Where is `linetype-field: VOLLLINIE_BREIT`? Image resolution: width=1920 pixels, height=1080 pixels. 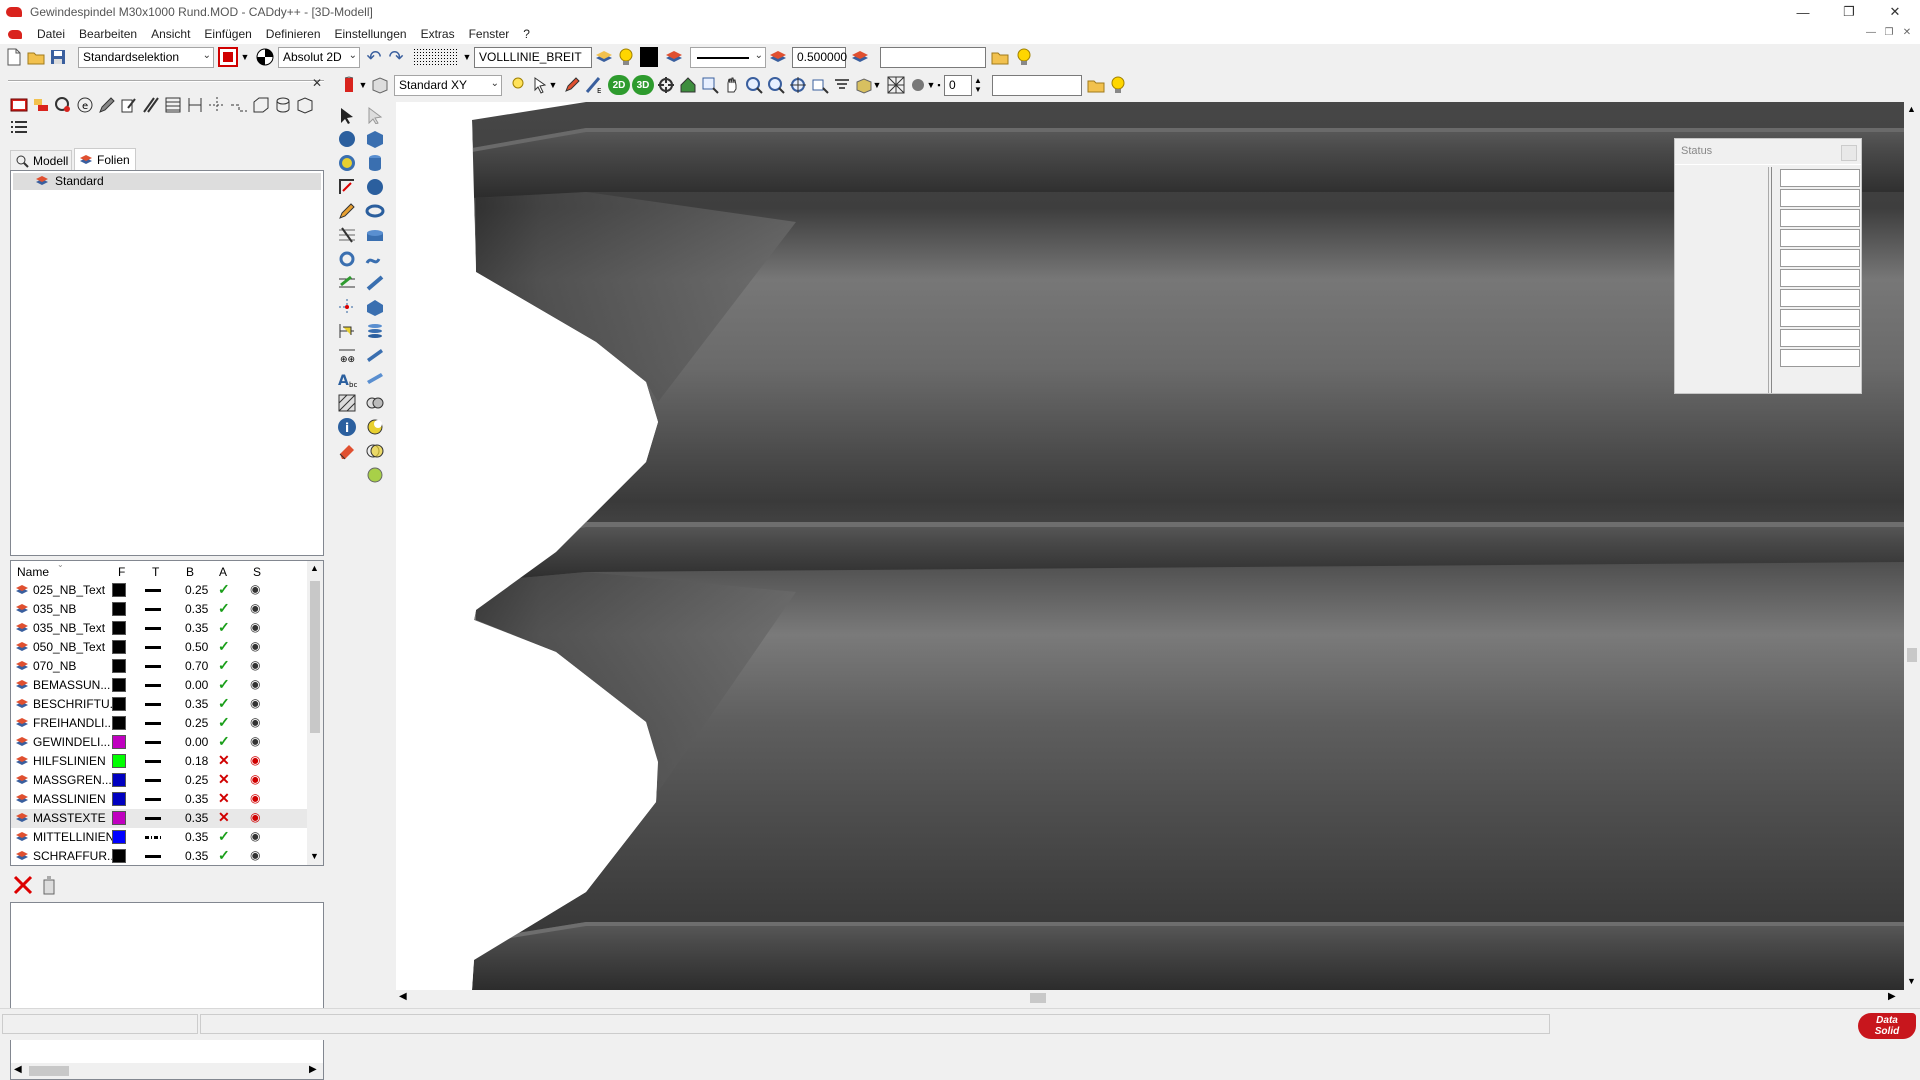
linetype-field: VOLLLINIE_BREIT is located at coordinates (533, 57).